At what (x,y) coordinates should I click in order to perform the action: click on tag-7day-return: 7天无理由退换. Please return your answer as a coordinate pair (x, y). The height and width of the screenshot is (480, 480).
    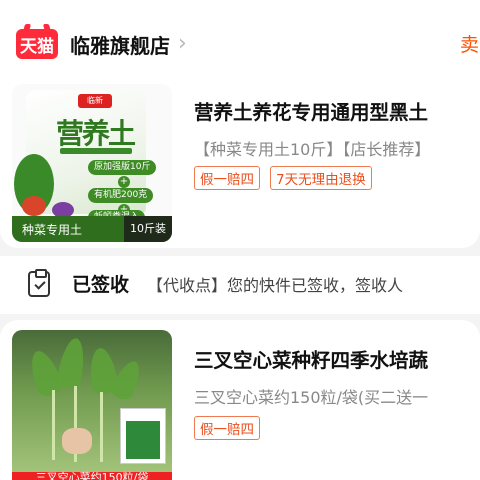
    Looking at the image, I should click on (321, 178).